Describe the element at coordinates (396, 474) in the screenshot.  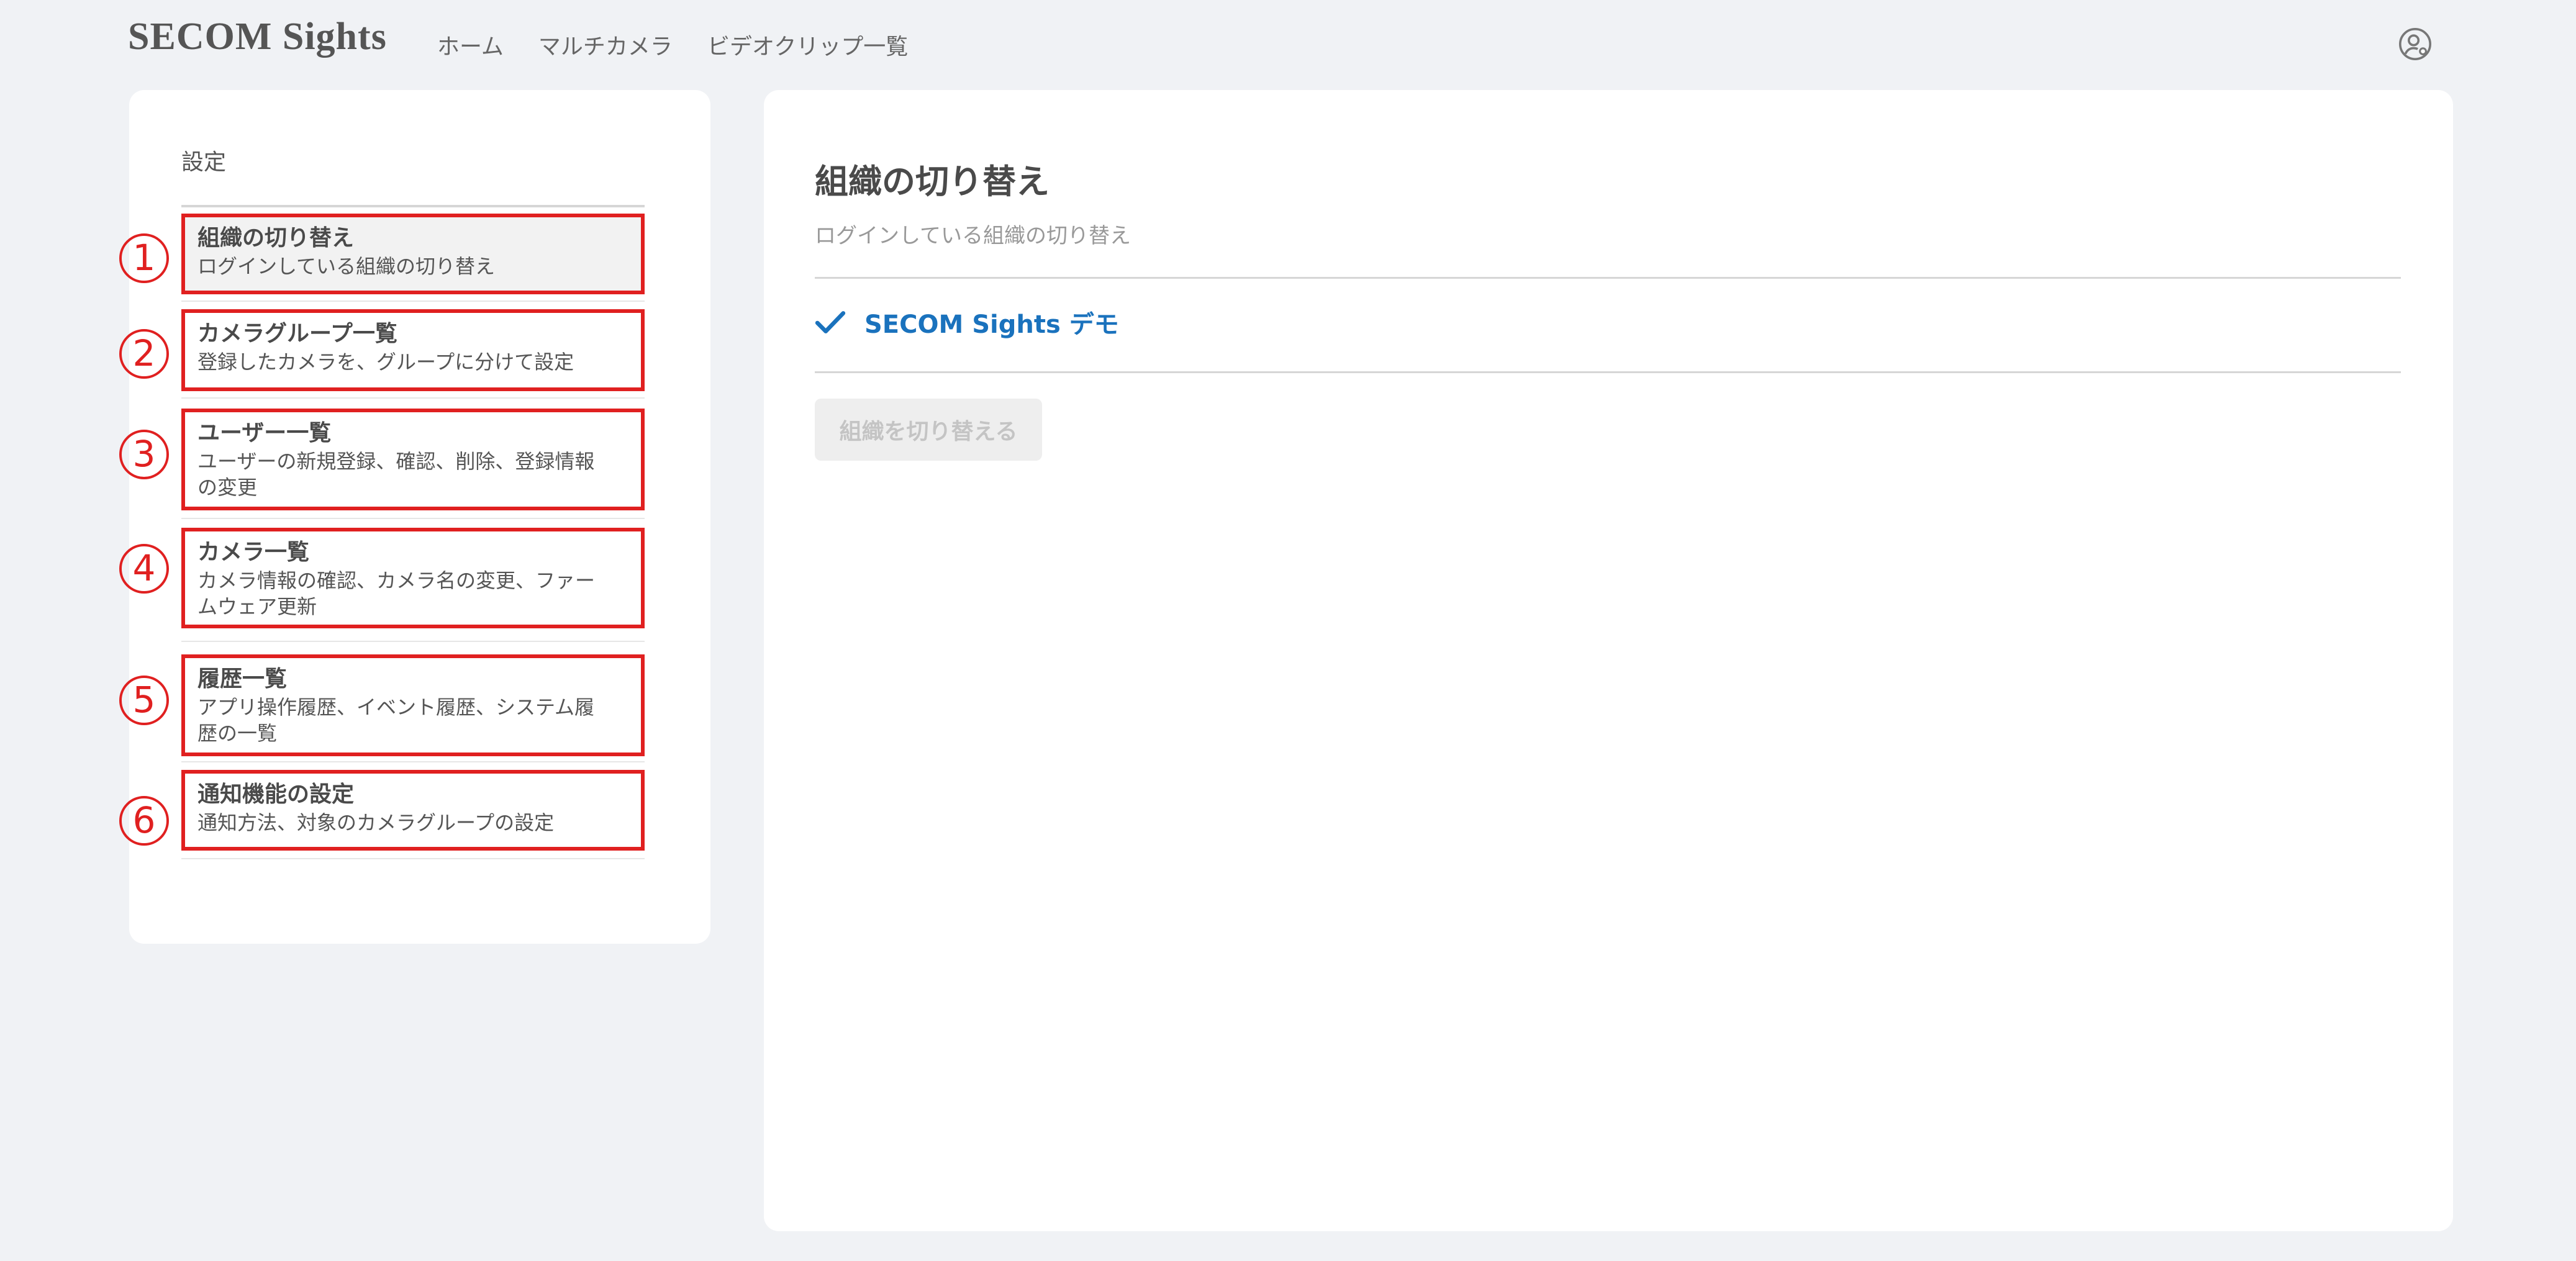
I see `sidebar-item-desc: ユーザーの新規登録、確認、削除、登録情報の変更` at that location.